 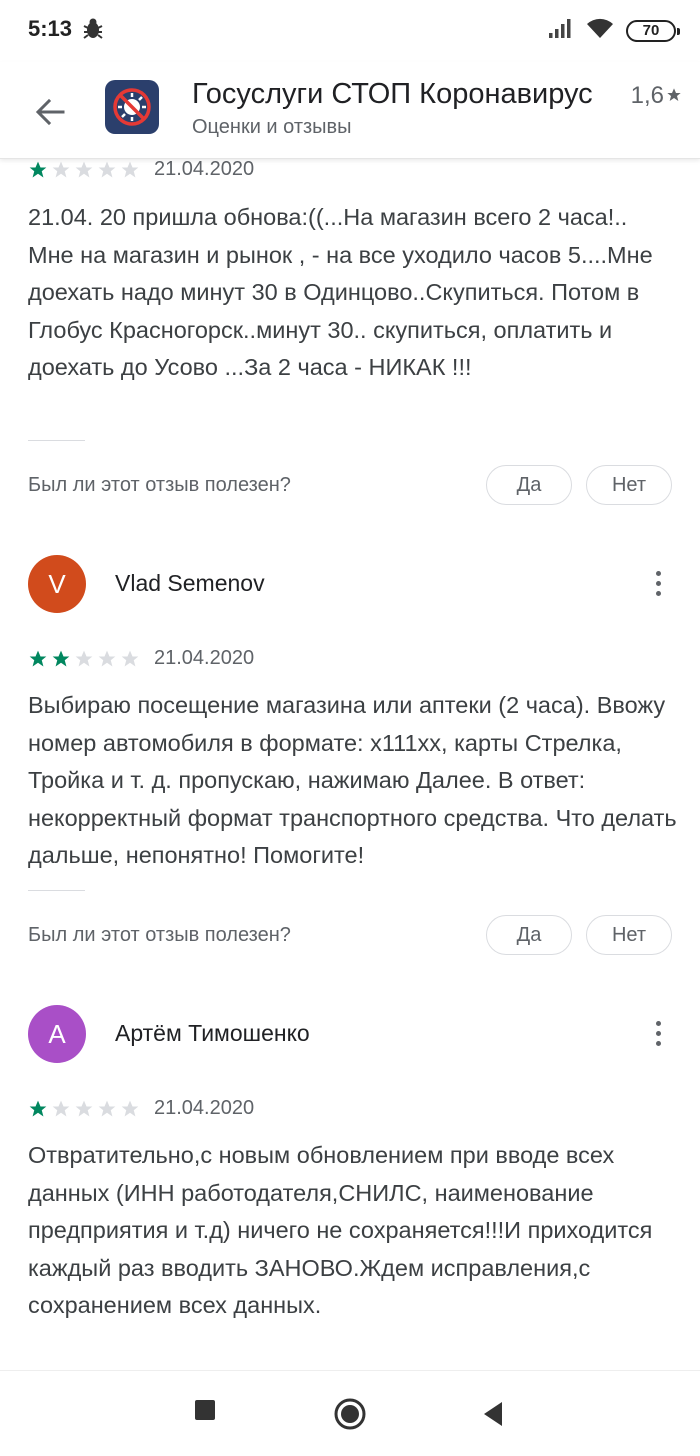 I want to click on recents-icon, so click(x=205, y=1412).